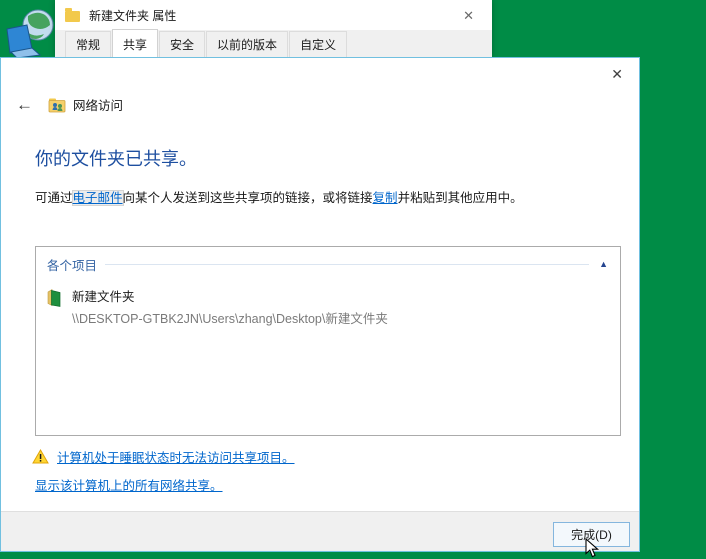  I want to click on tab-sharing: 共享, so click(135, 43).